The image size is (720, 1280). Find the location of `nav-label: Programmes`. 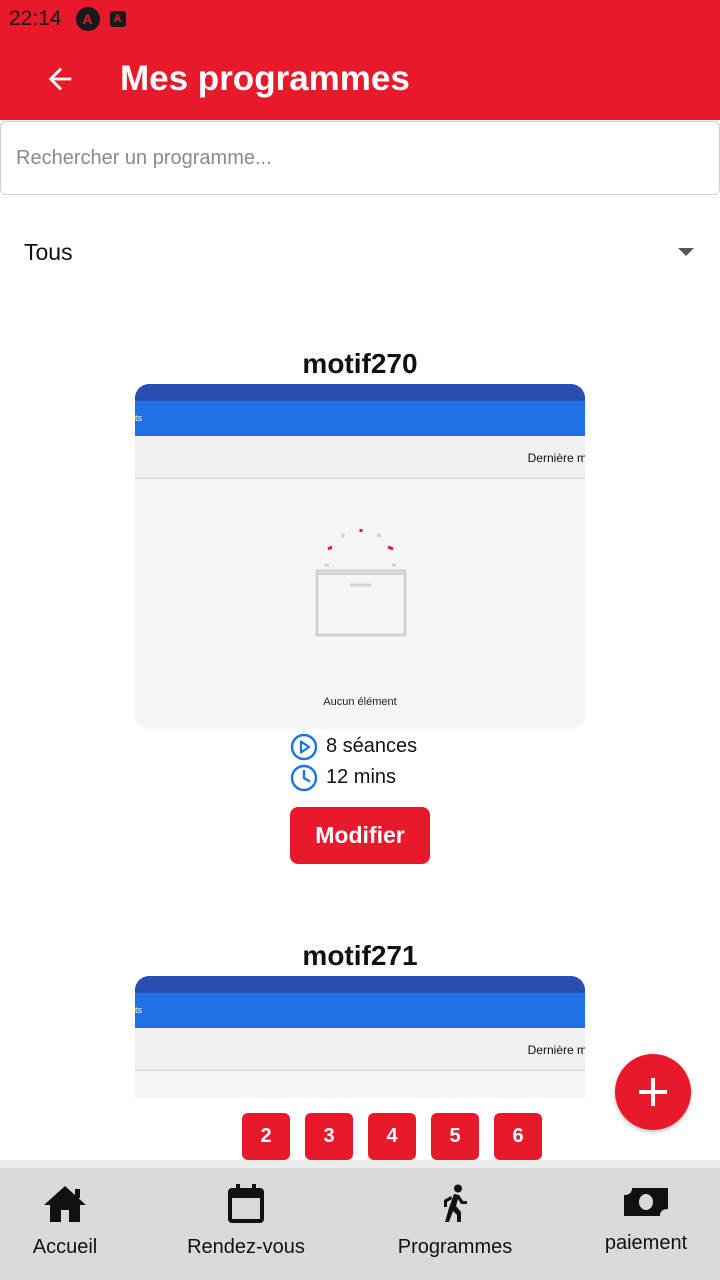

nav-label: Programmes is located at coordinates (455, 1247).